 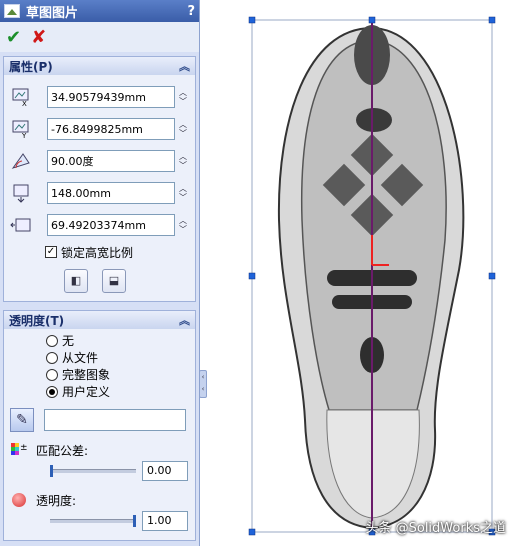 I want to click on flip-buttons: ◧ ⬓, so click(x=126, y=281).